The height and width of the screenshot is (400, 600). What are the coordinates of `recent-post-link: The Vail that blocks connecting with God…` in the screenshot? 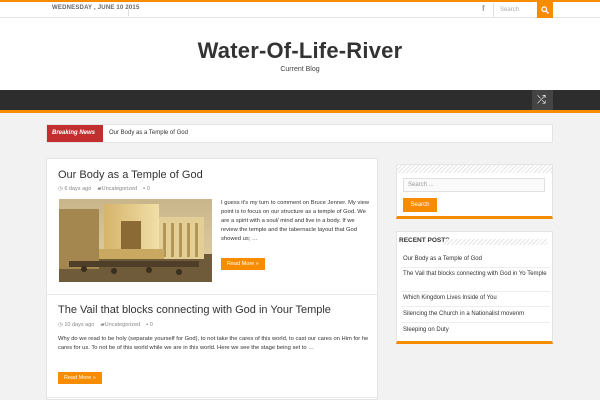 It's located at (477, 274).